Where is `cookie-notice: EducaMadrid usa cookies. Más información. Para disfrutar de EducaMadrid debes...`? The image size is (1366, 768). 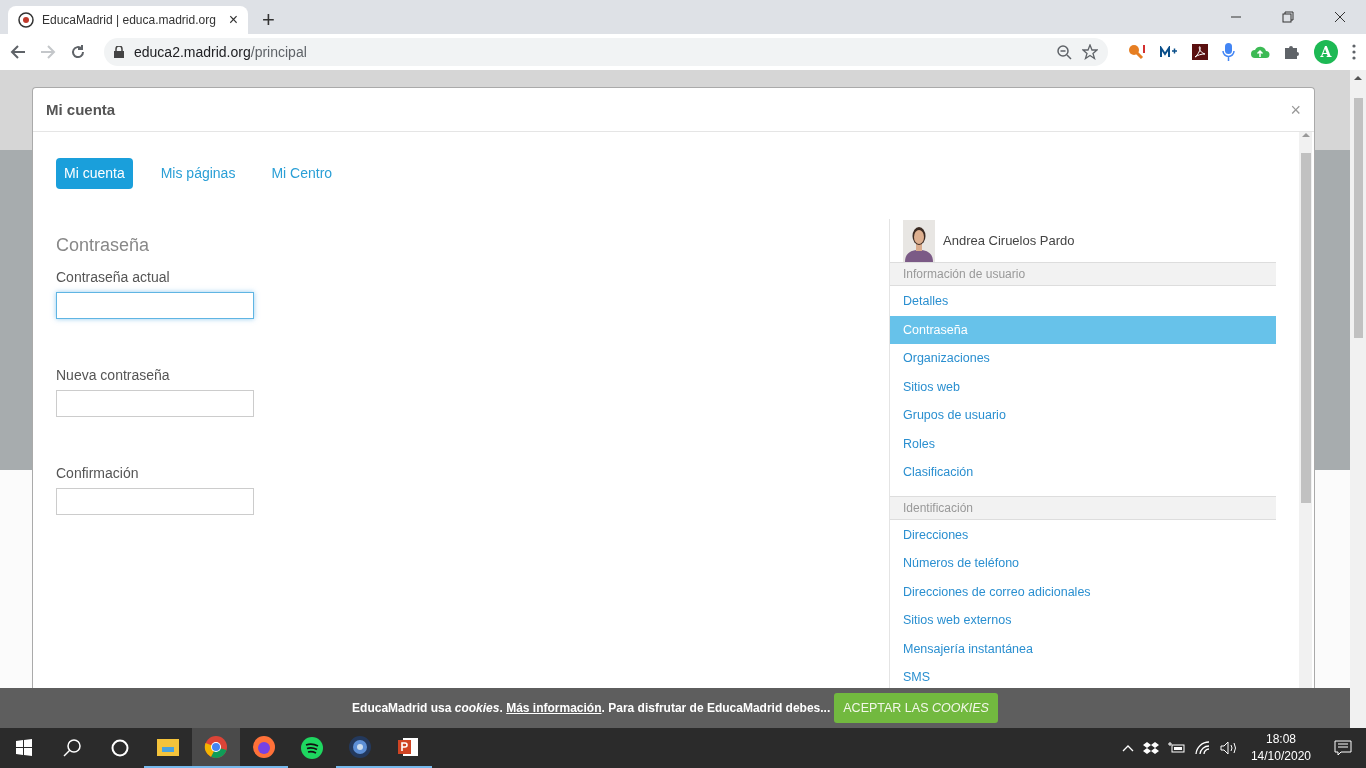
cookie-notice: EducaMadrid usa cookies. Más información. Para disfrutar de EducaMadrid debes... is located at coordinates (591, 708).